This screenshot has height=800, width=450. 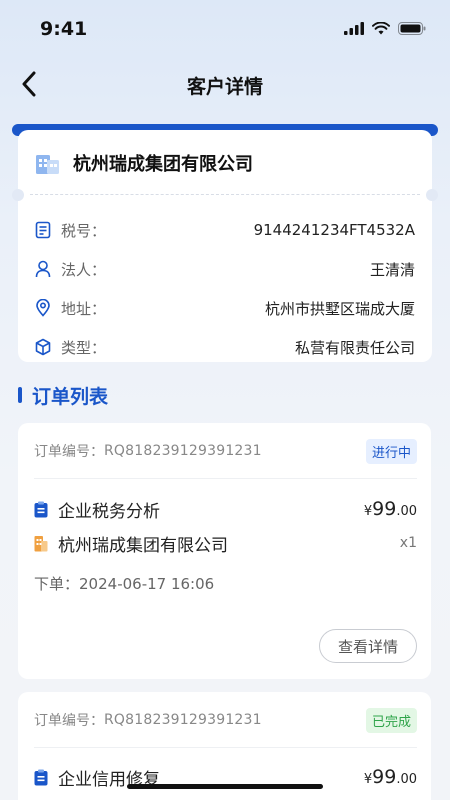 I want to click on building-icon, so click(x=47, y=164).